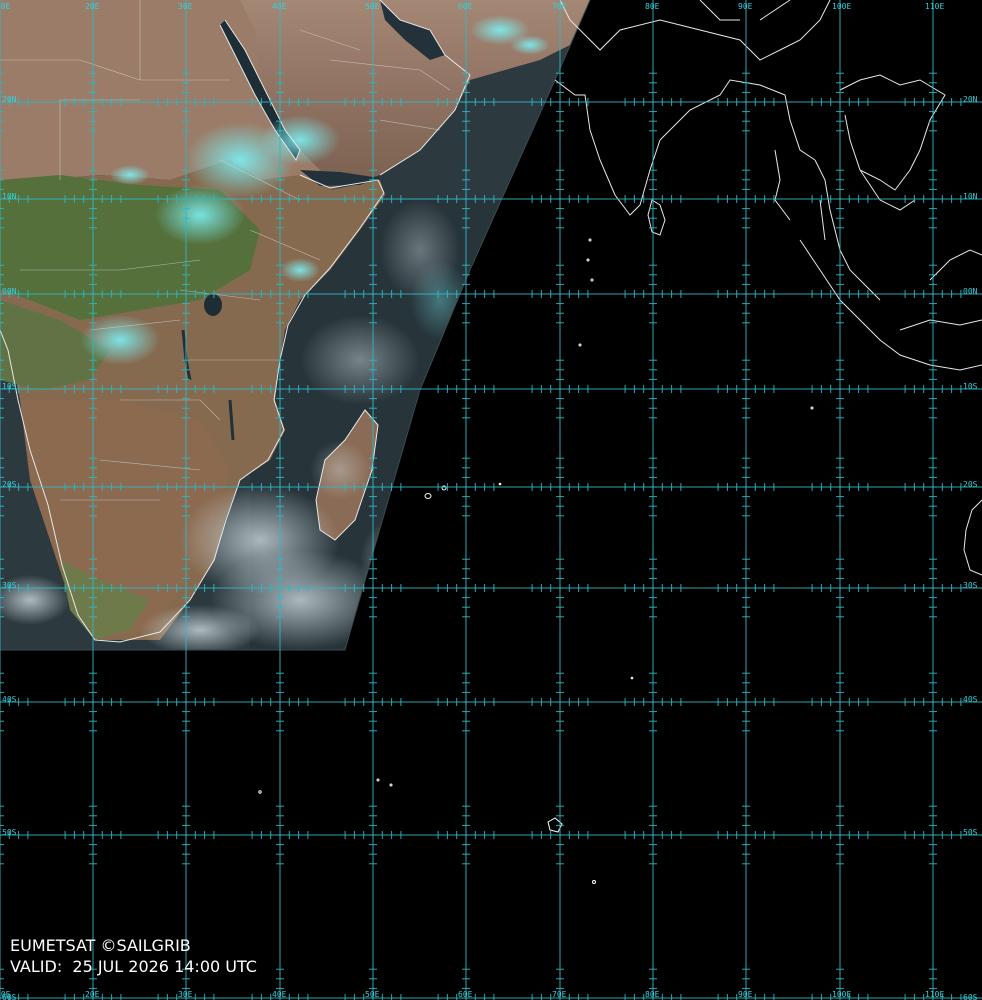 Image resolution: width=982 pixels, height=1000 pixels. What do you see at coordinates (970, 484) in the screenshot?
I see `lat-label-right: 20S` at bounding box center [970, 484].